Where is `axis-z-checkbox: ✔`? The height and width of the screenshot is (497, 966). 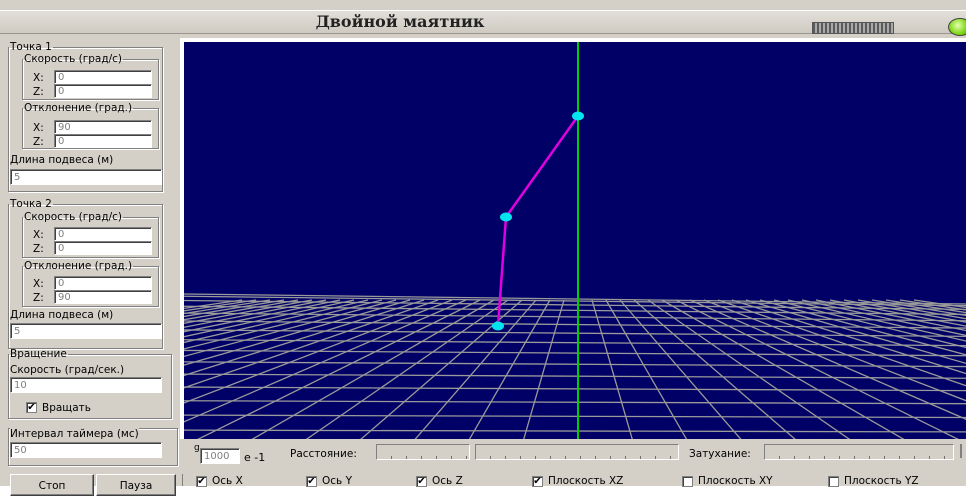
axis-z-checkbox: ✔ is located at coordinates (421, 481).